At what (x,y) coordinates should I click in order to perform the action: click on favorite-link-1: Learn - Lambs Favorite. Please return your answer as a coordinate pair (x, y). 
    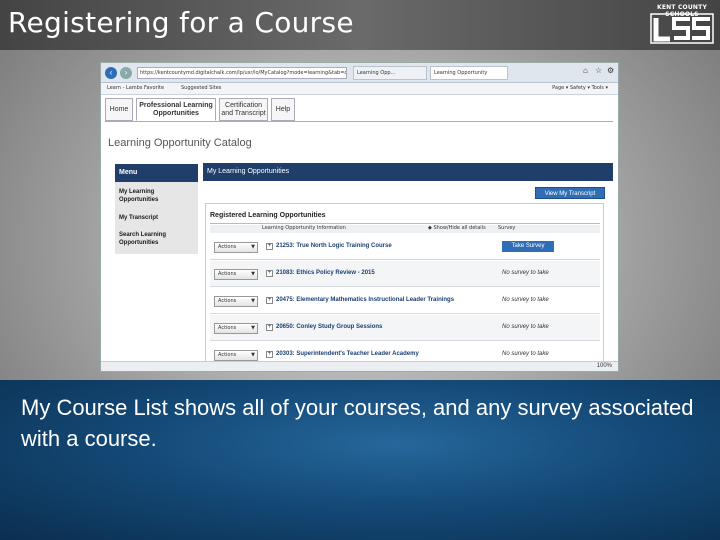
    Looking at the image, I should click on (135, 88).